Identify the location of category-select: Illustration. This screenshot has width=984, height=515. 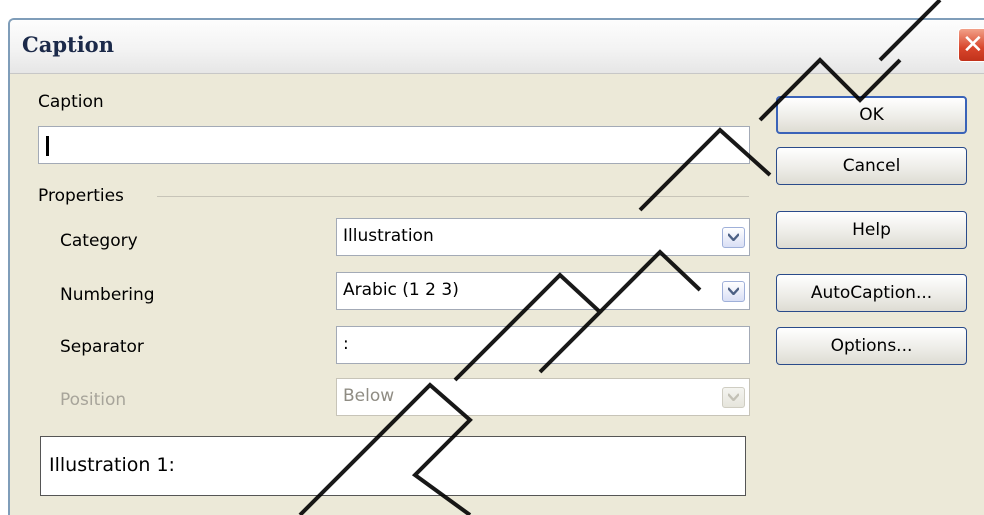
(543, 237).